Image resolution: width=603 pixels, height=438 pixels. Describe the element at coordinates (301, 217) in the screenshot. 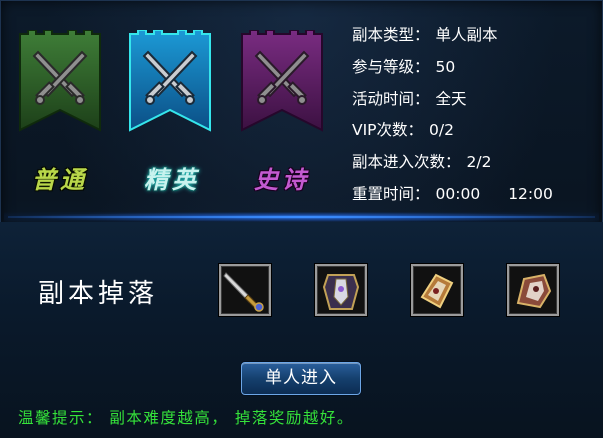

I see `section-divider` at that location.